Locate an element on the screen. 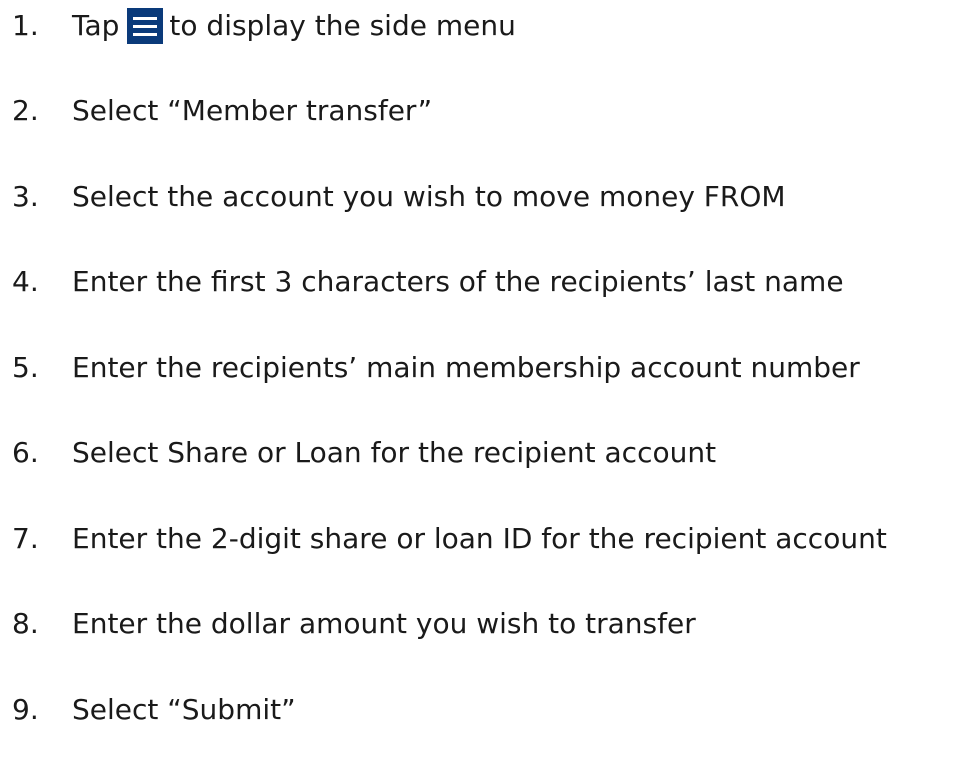 The width and height of the screenshot is (957, 773). step-number: 7. is located at coordinates (25, 538).